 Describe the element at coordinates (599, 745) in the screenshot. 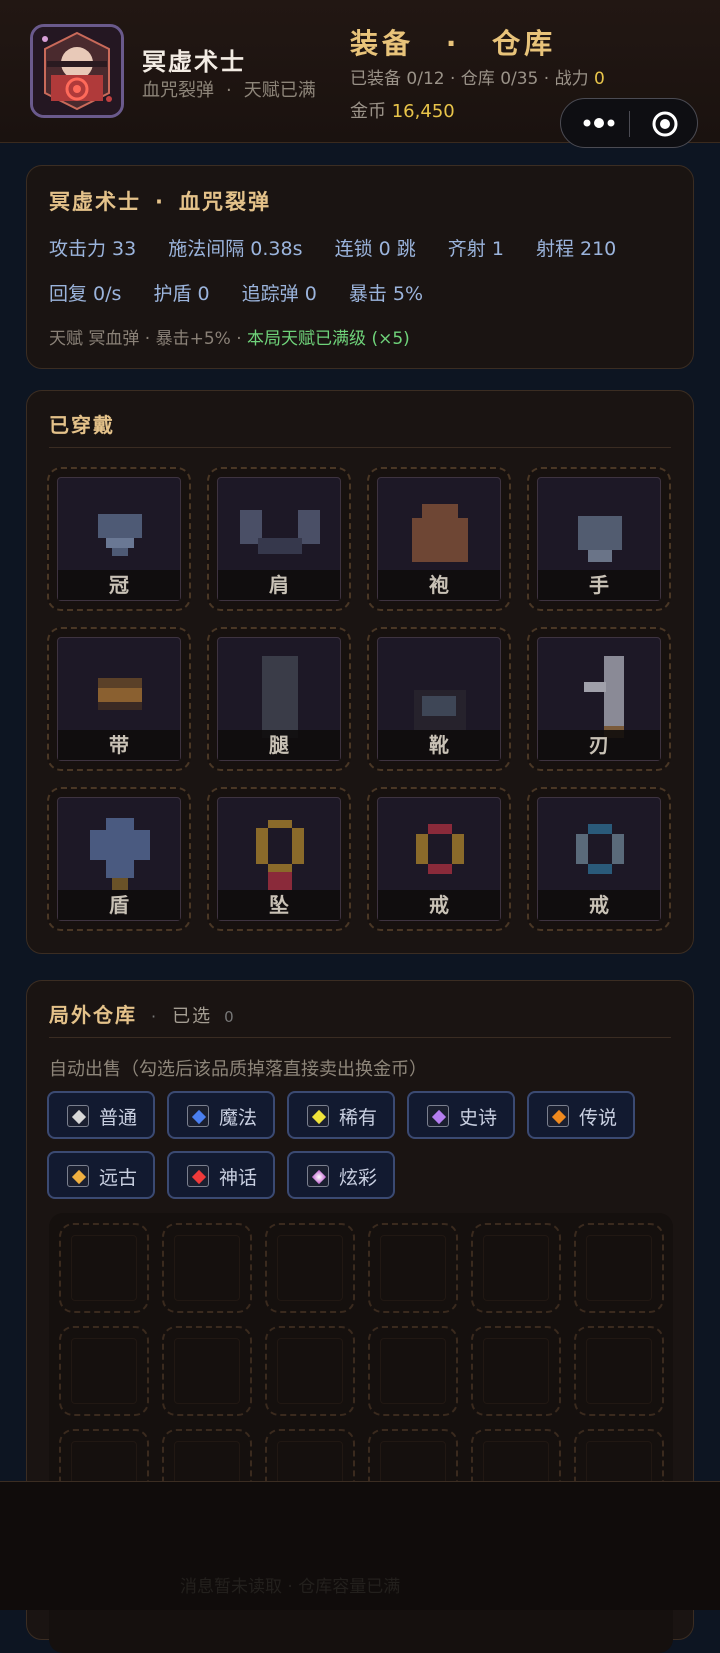

I see `slot-label: 刃` at that location.